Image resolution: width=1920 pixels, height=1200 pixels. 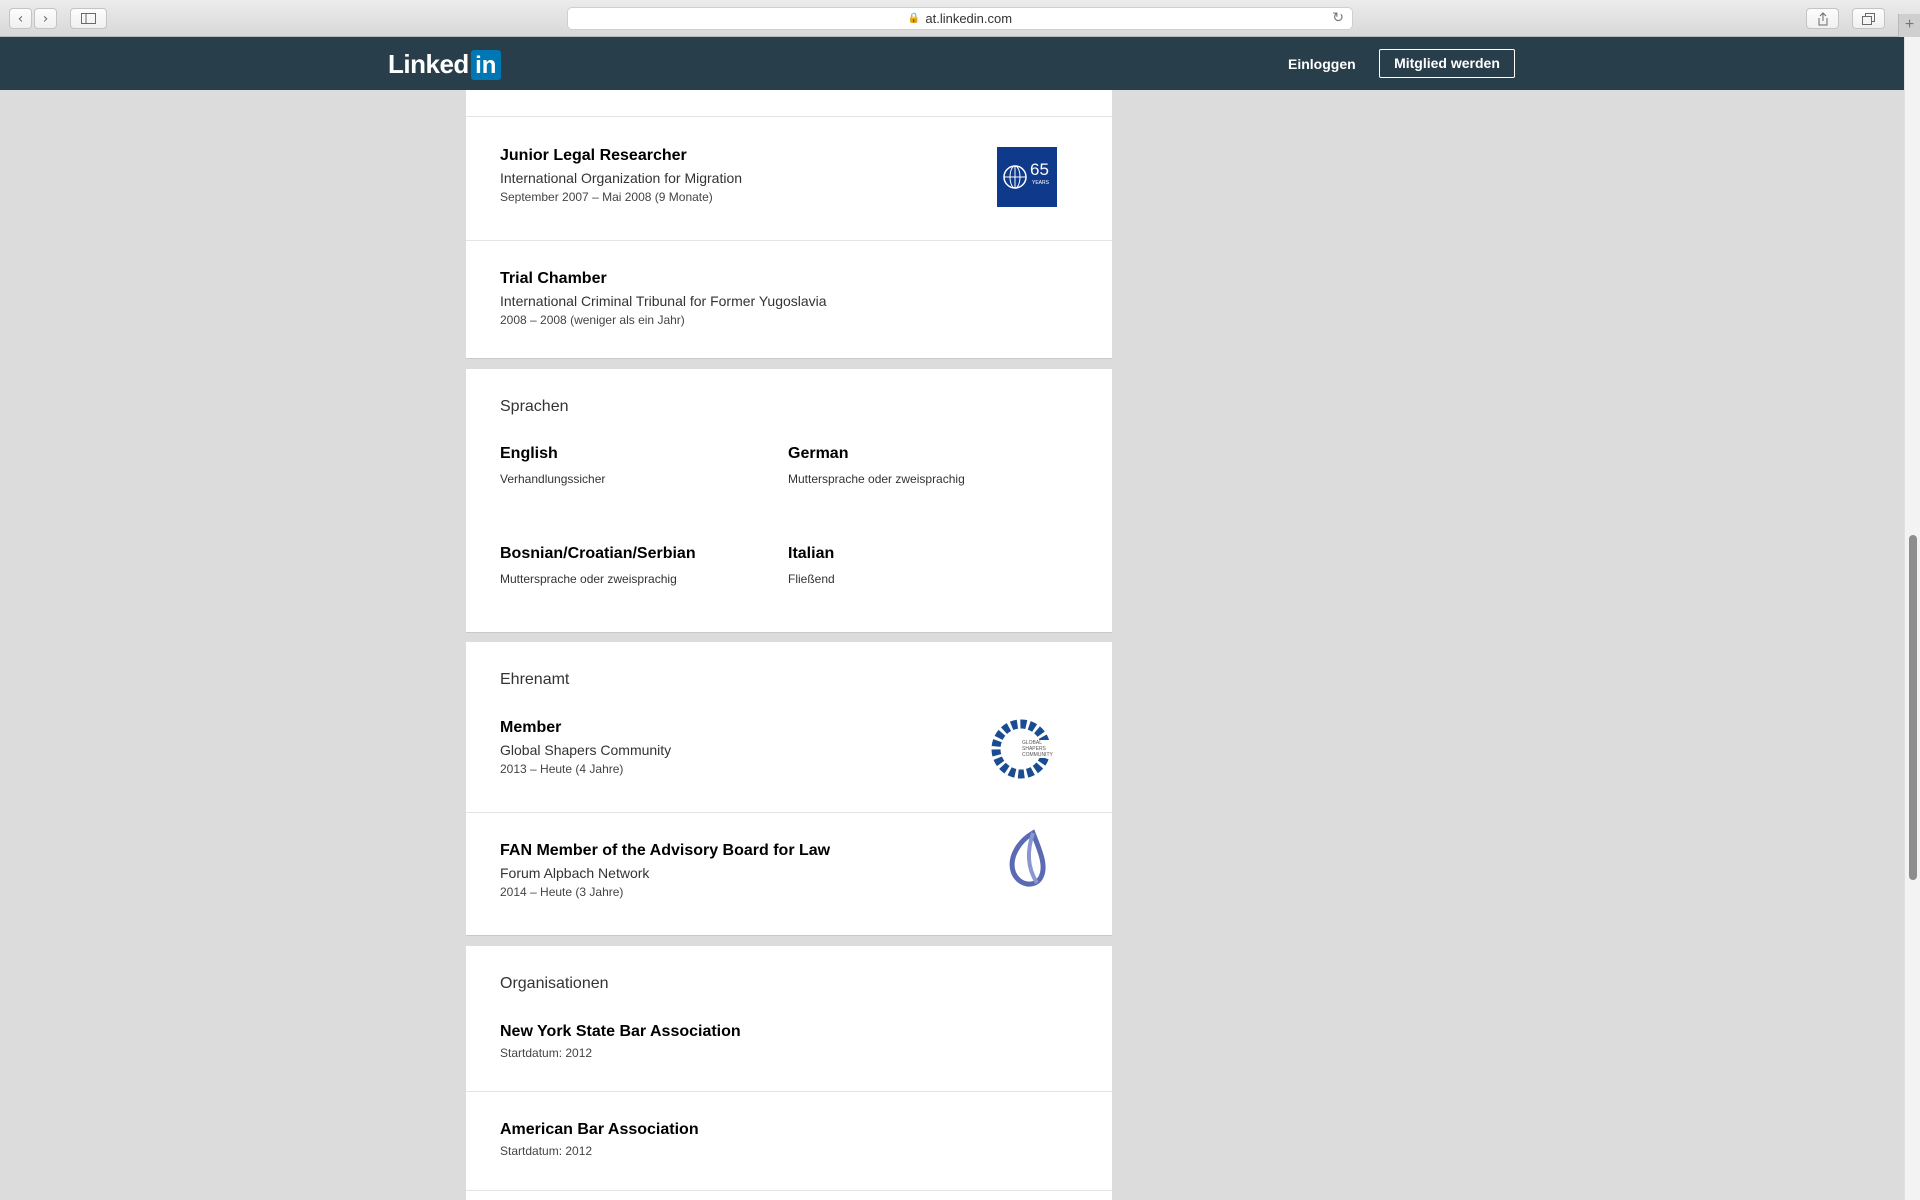 I want to click on organization-name: Global Shapers Community, so click(x=585, y=750).